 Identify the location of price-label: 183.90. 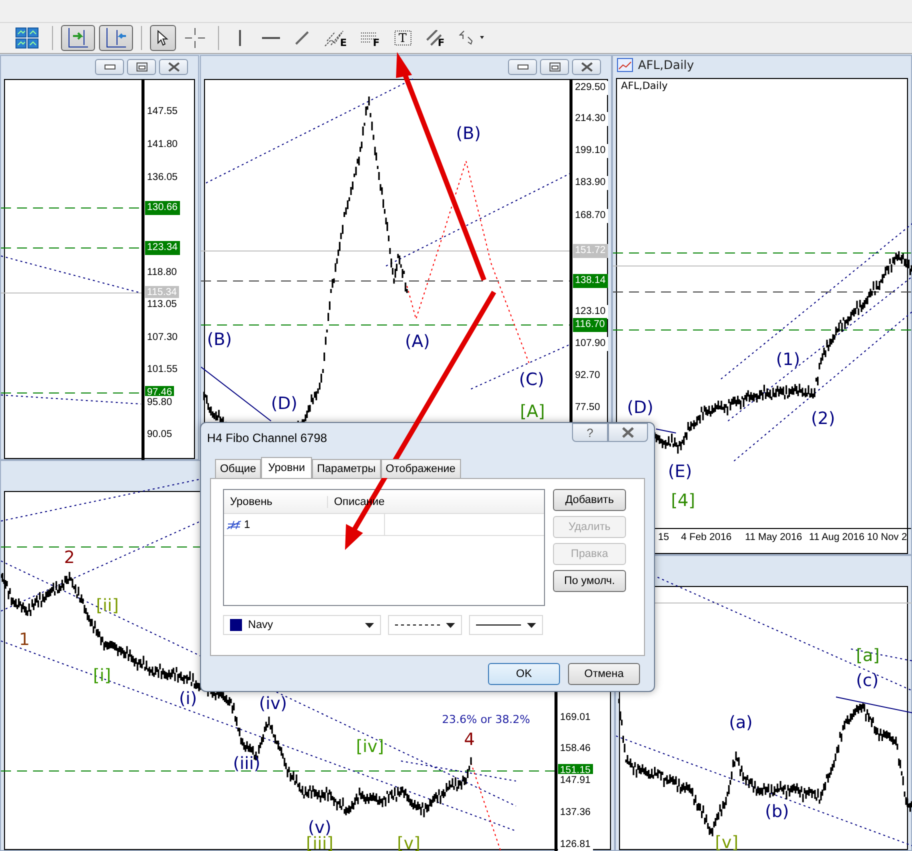
(590, 183).